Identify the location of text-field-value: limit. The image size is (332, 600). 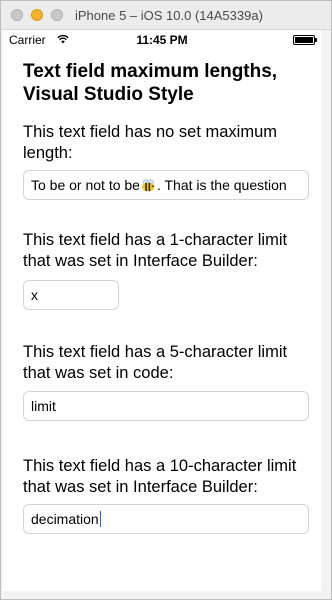
(43, 406).